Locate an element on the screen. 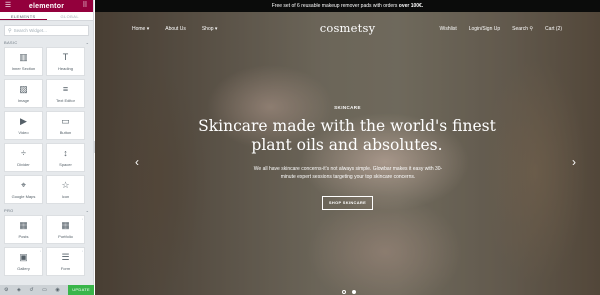 The image size is (600, 295). widget-form: ▪ ☰ Form is located at coordinates (65, 261).